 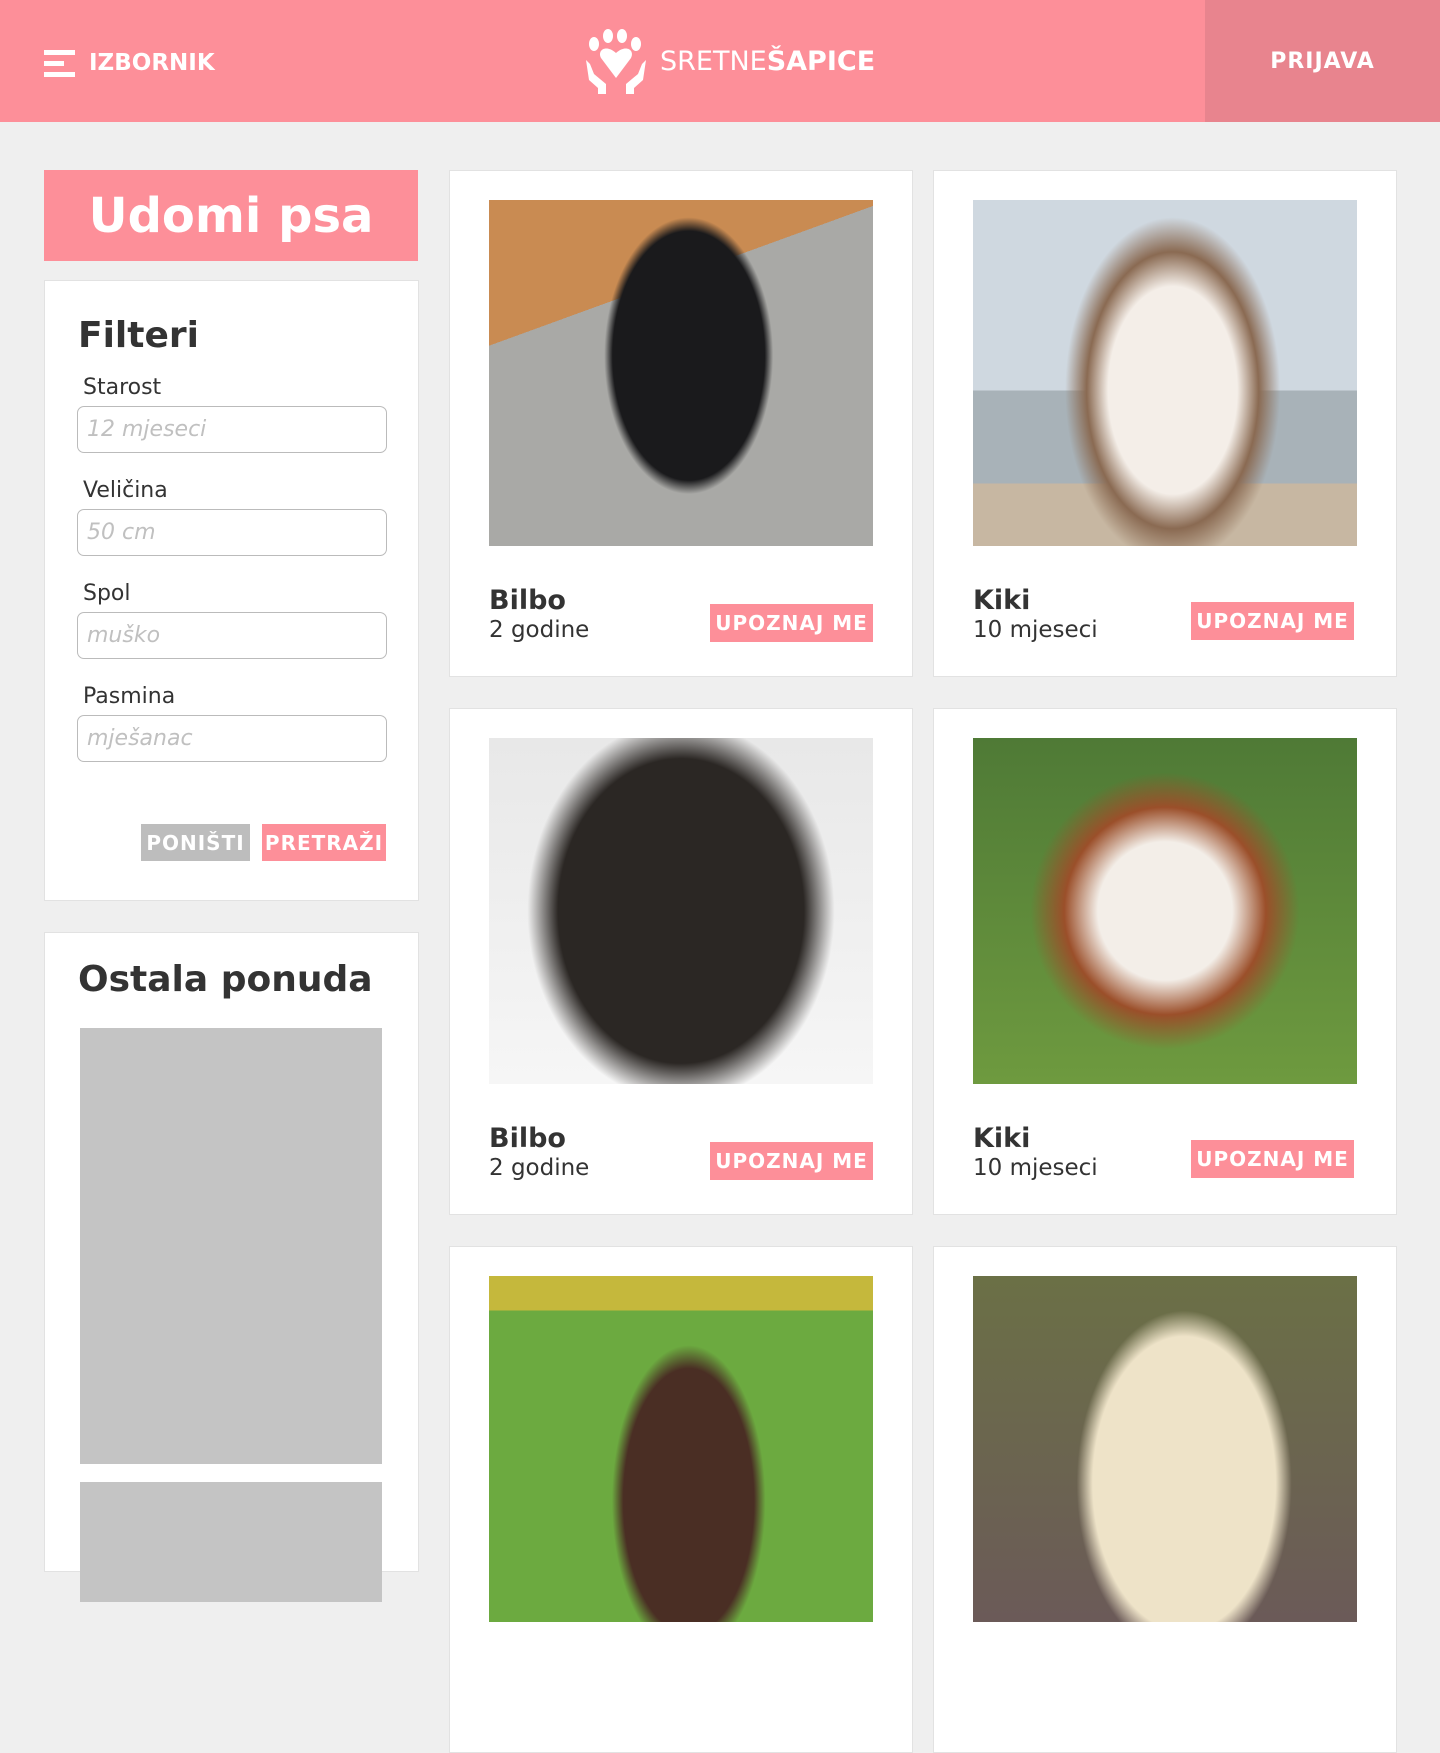 What do you see at coordinates (713, 61) in the screenshot?
I see `logo-text-light: SRETNE` at bounding box center [713, 61].